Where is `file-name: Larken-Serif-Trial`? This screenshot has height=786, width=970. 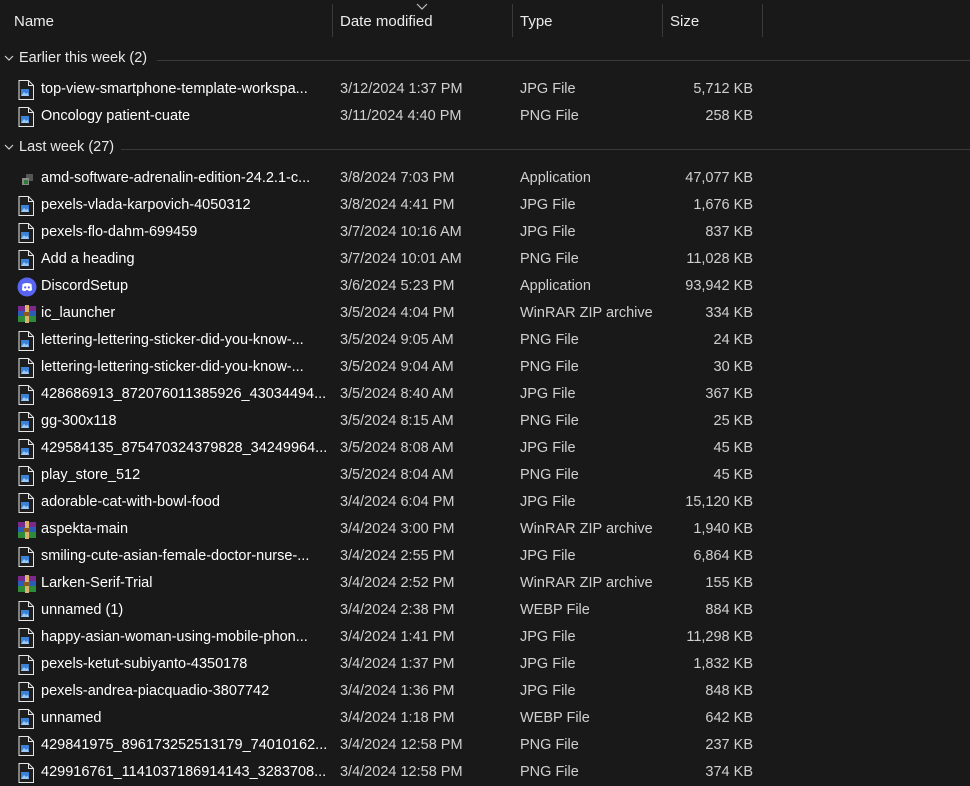
file-name: Larken-Serif-Trial is located at coordinates (97, 583).